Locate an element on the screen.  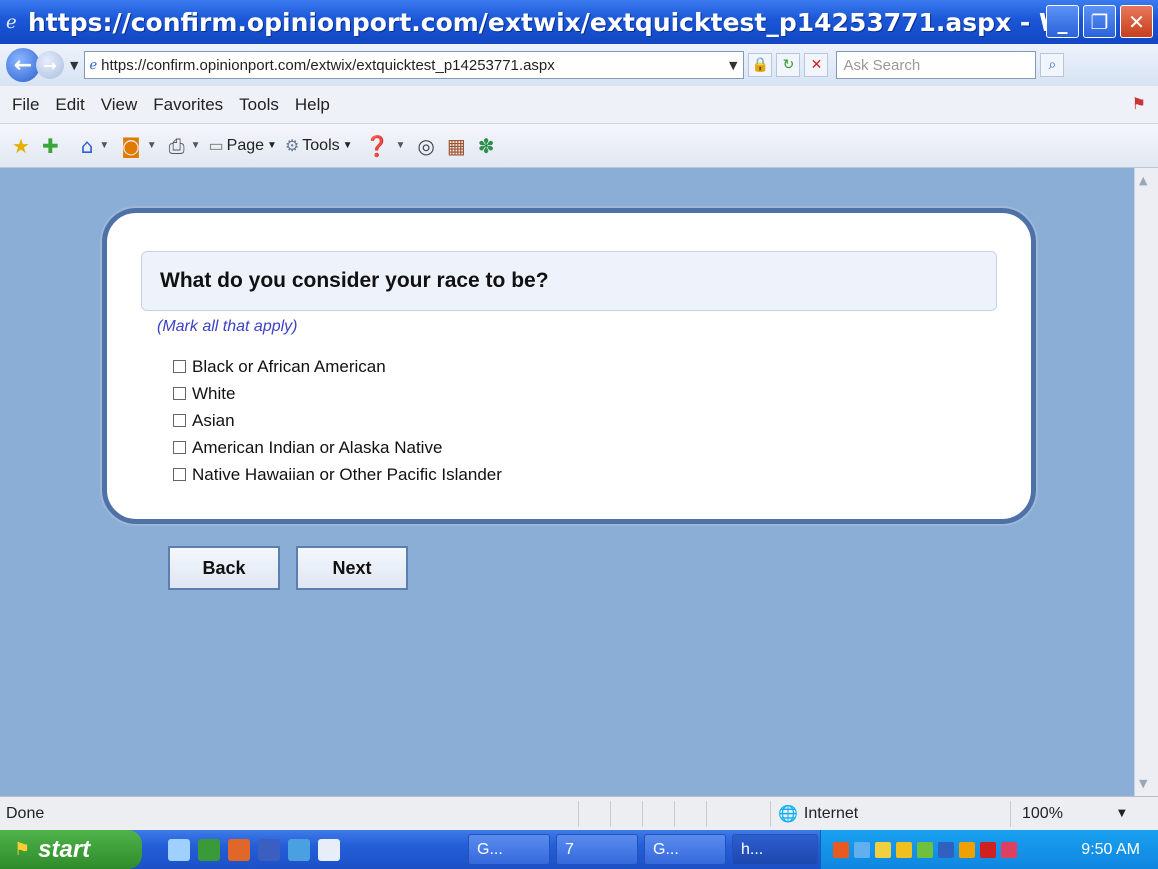
status-bar: Done 🌐 Internet 100% ▼ is located at coordinates (579, 813).